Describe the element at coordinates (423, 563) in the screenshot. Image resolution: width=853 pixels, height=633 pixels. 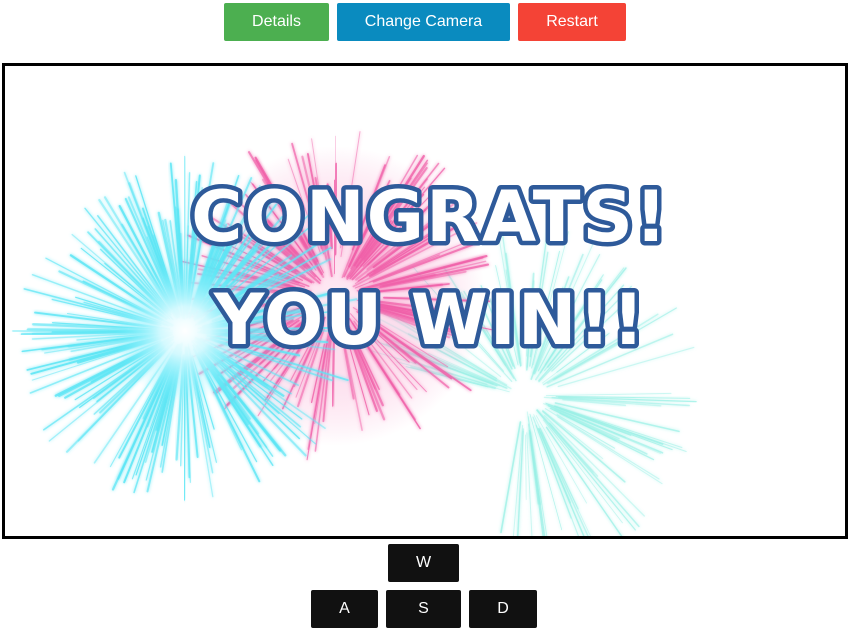
I see `move-up-key: W` at that location.